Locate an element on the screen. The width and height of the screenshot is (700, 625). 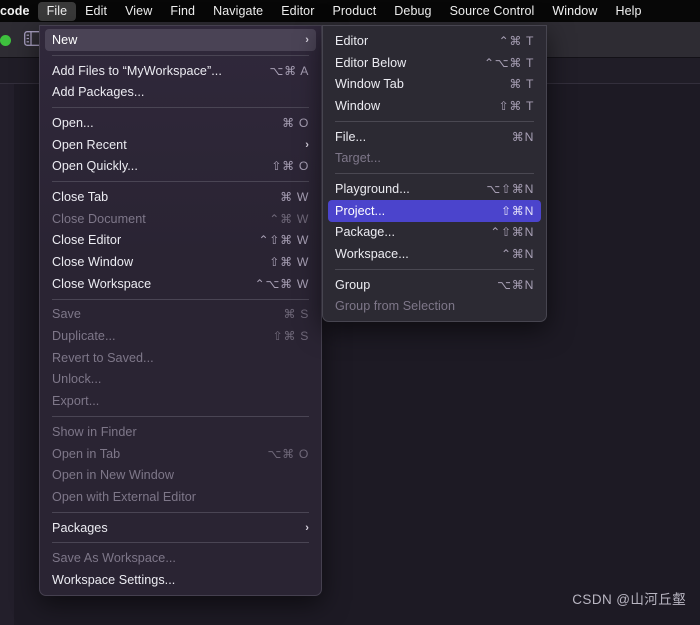
new-submenu-item-window: Window ⇧⌘ T is located at coordinates (434, 106).